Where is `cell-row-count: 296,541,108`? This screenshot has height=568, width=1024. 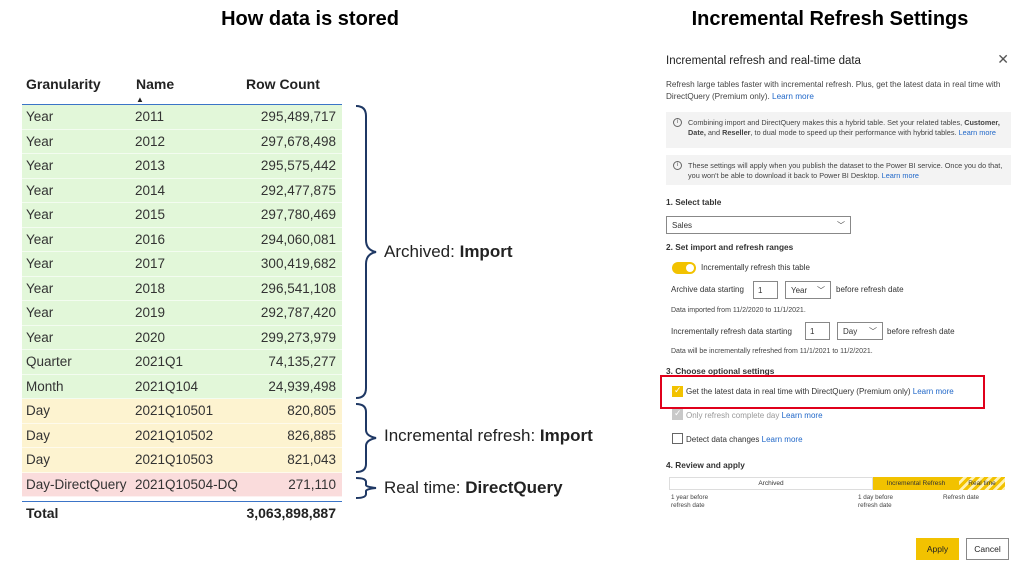
cell-row-count: 296,541,108 is located at coordinates (298, 288).